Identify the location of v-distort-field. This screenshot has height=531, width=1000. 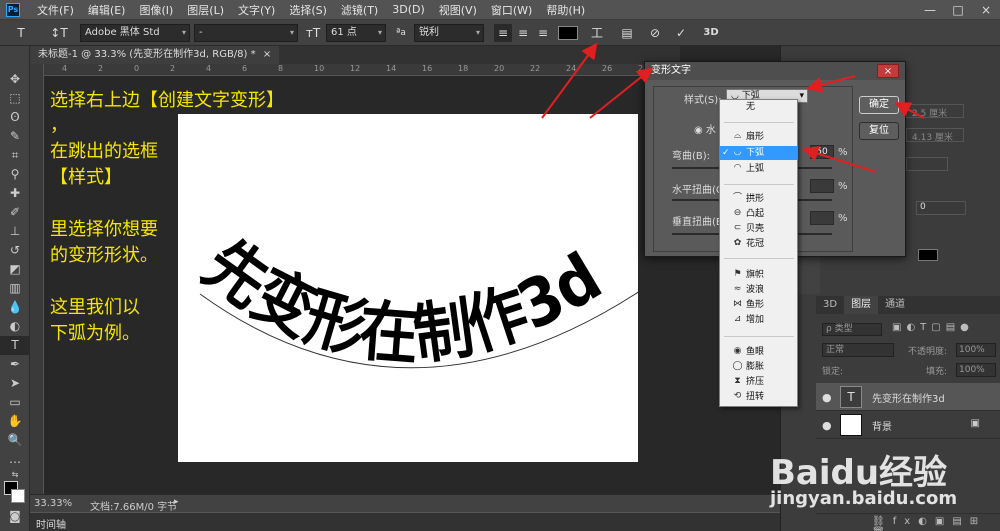
(822, 218).